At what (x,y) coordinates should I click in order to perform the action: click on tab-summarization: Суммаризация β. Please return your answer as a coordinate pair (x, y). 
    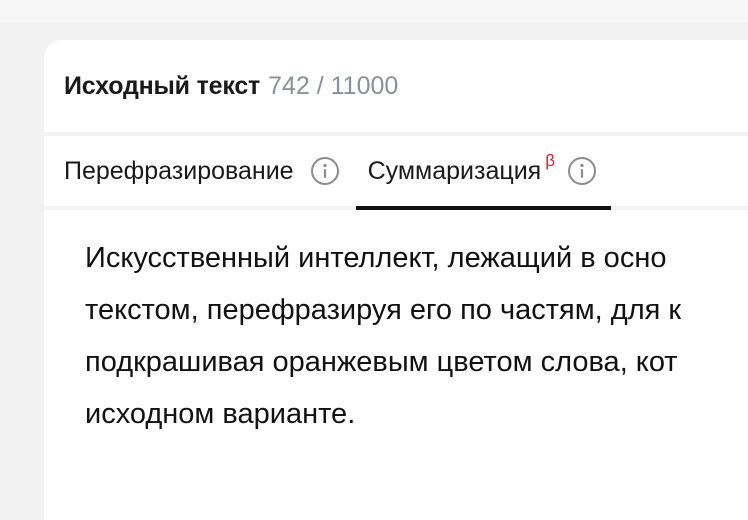
    Looking at the image, I should click on (483, 173).